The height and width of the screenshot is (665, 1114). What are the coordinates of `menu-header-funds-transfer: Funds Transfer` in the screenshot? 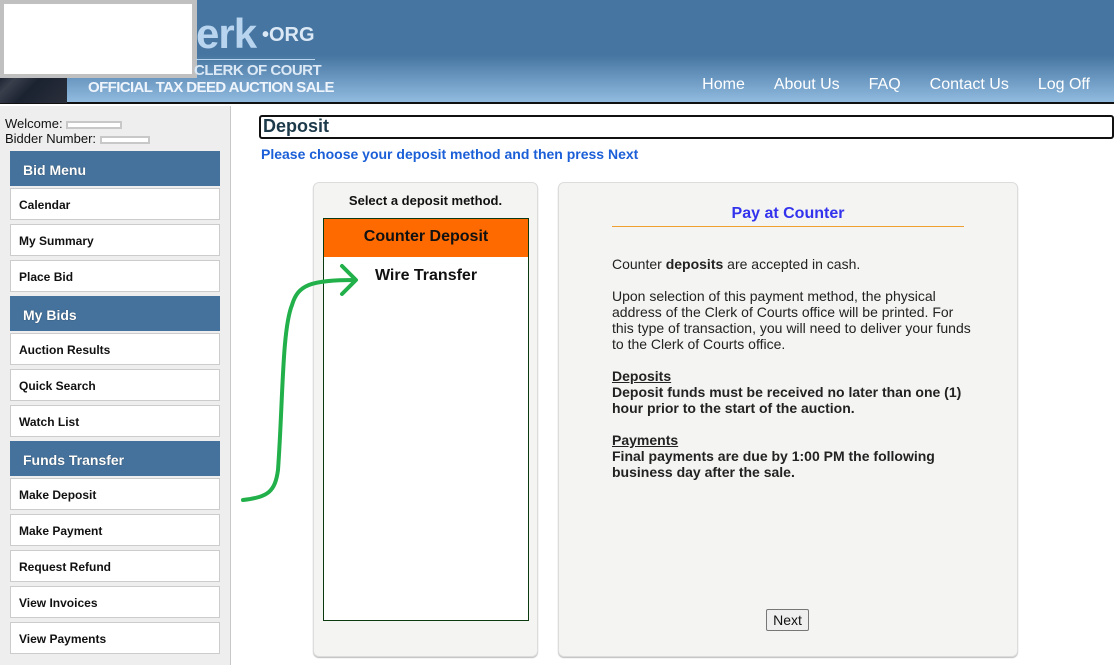 It's located at (115, 458).